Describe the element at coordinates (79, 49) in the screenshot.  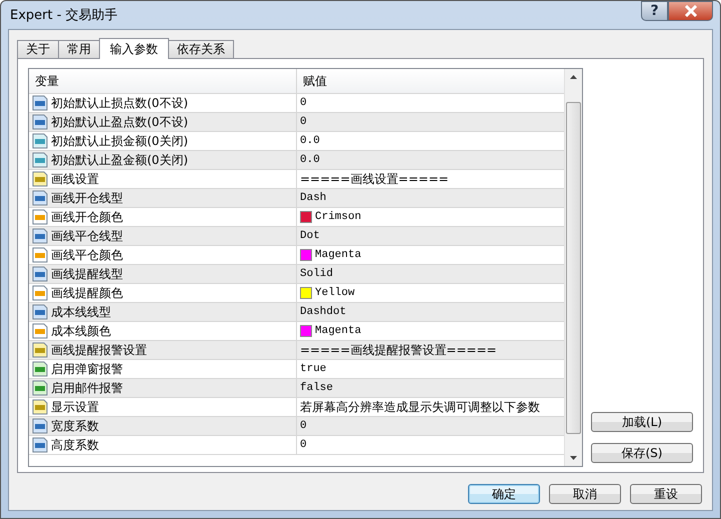
I see `tab: 常用` at that location.